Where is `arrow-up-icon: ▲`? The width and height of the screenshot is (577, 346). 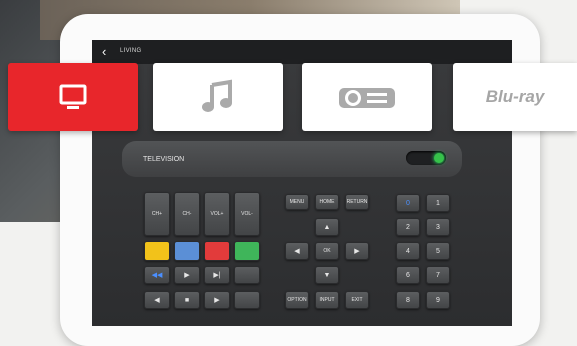 arrow-up-icon: ▲ is located at coordinates (327, 227).